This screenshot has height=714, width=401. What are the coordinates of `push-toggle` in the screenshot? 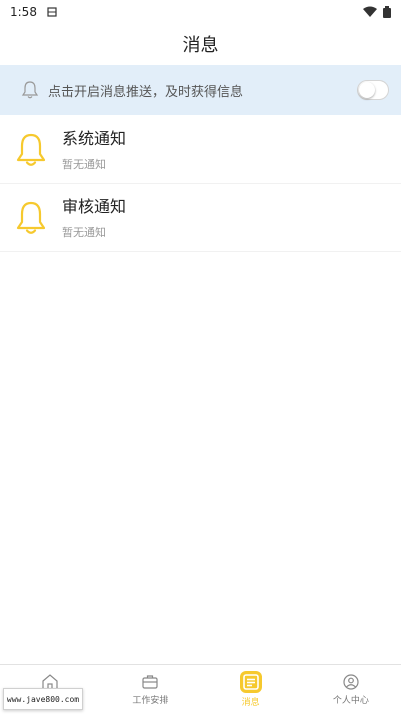 It's located at (373, 90).